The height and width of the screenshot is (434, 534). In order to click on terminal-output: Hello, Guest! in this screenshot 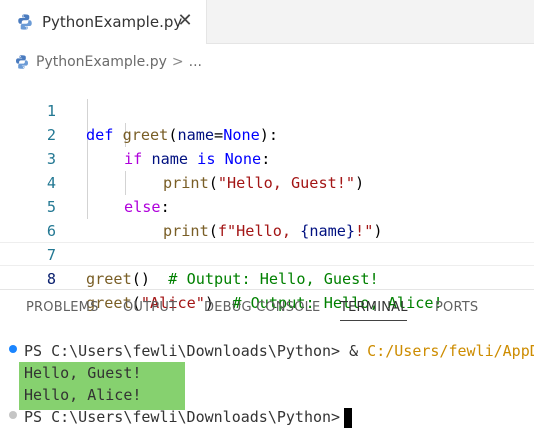, I will do `click(83, 373)`.